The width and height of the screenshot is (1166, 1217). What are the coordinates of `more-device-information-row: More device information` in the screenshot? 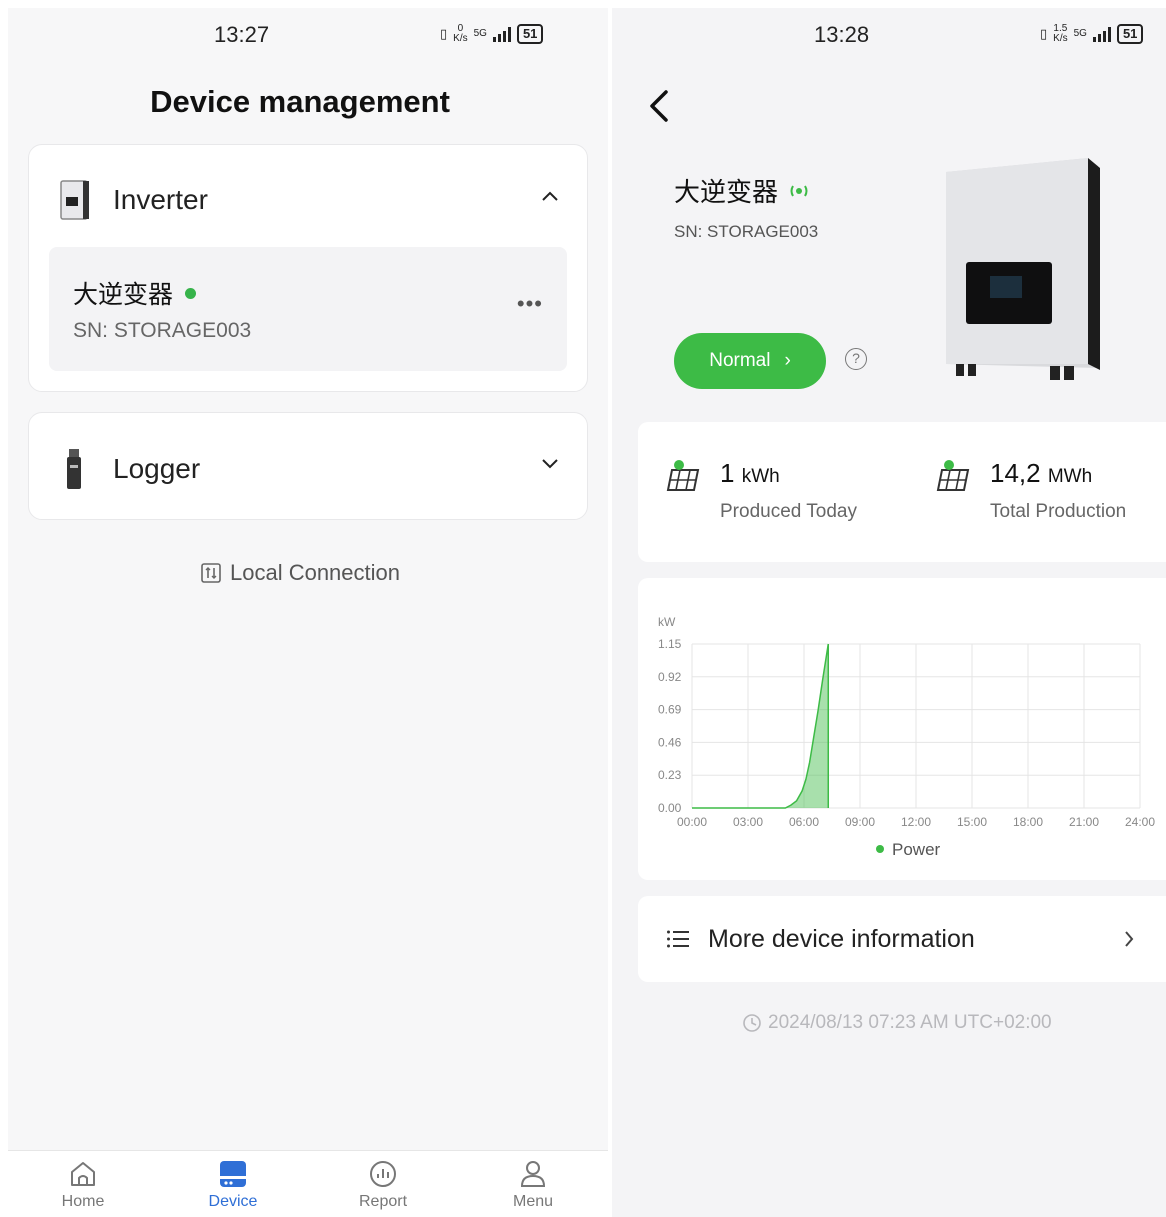 It's located at (902, 939).